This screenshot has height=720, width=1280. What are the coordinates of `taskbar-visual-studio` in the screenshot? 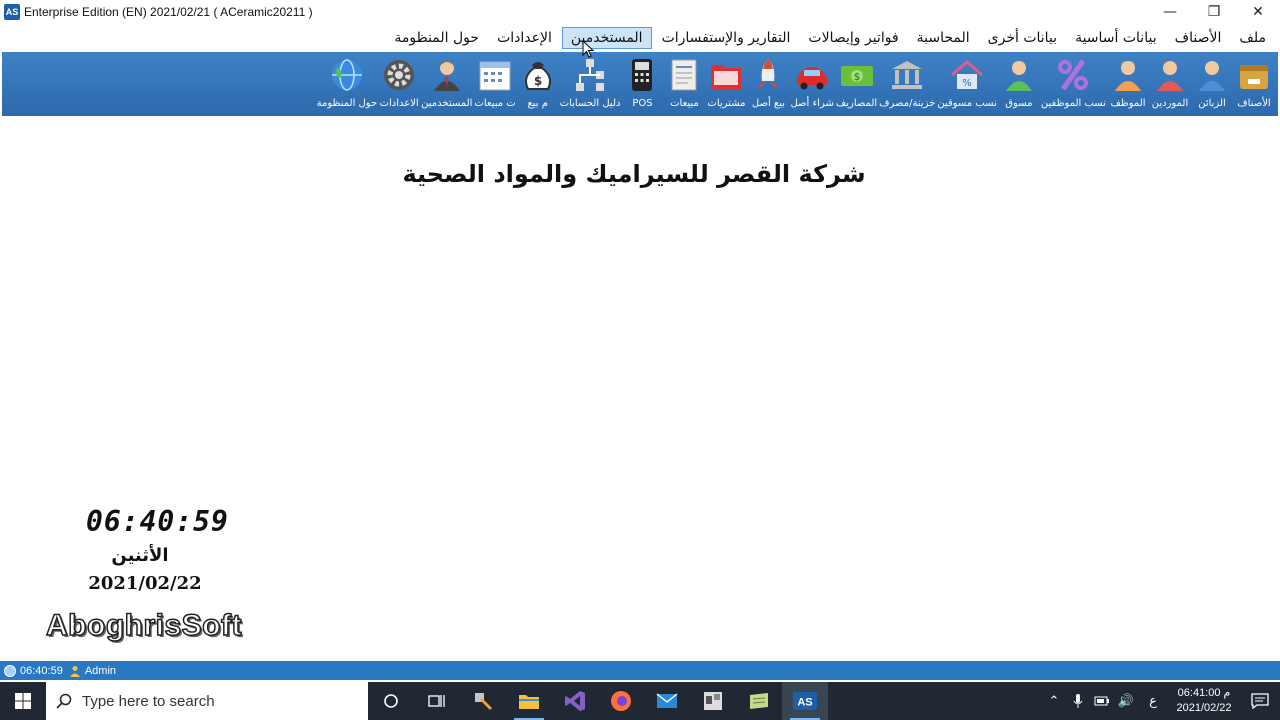 It's located at (575, 701).